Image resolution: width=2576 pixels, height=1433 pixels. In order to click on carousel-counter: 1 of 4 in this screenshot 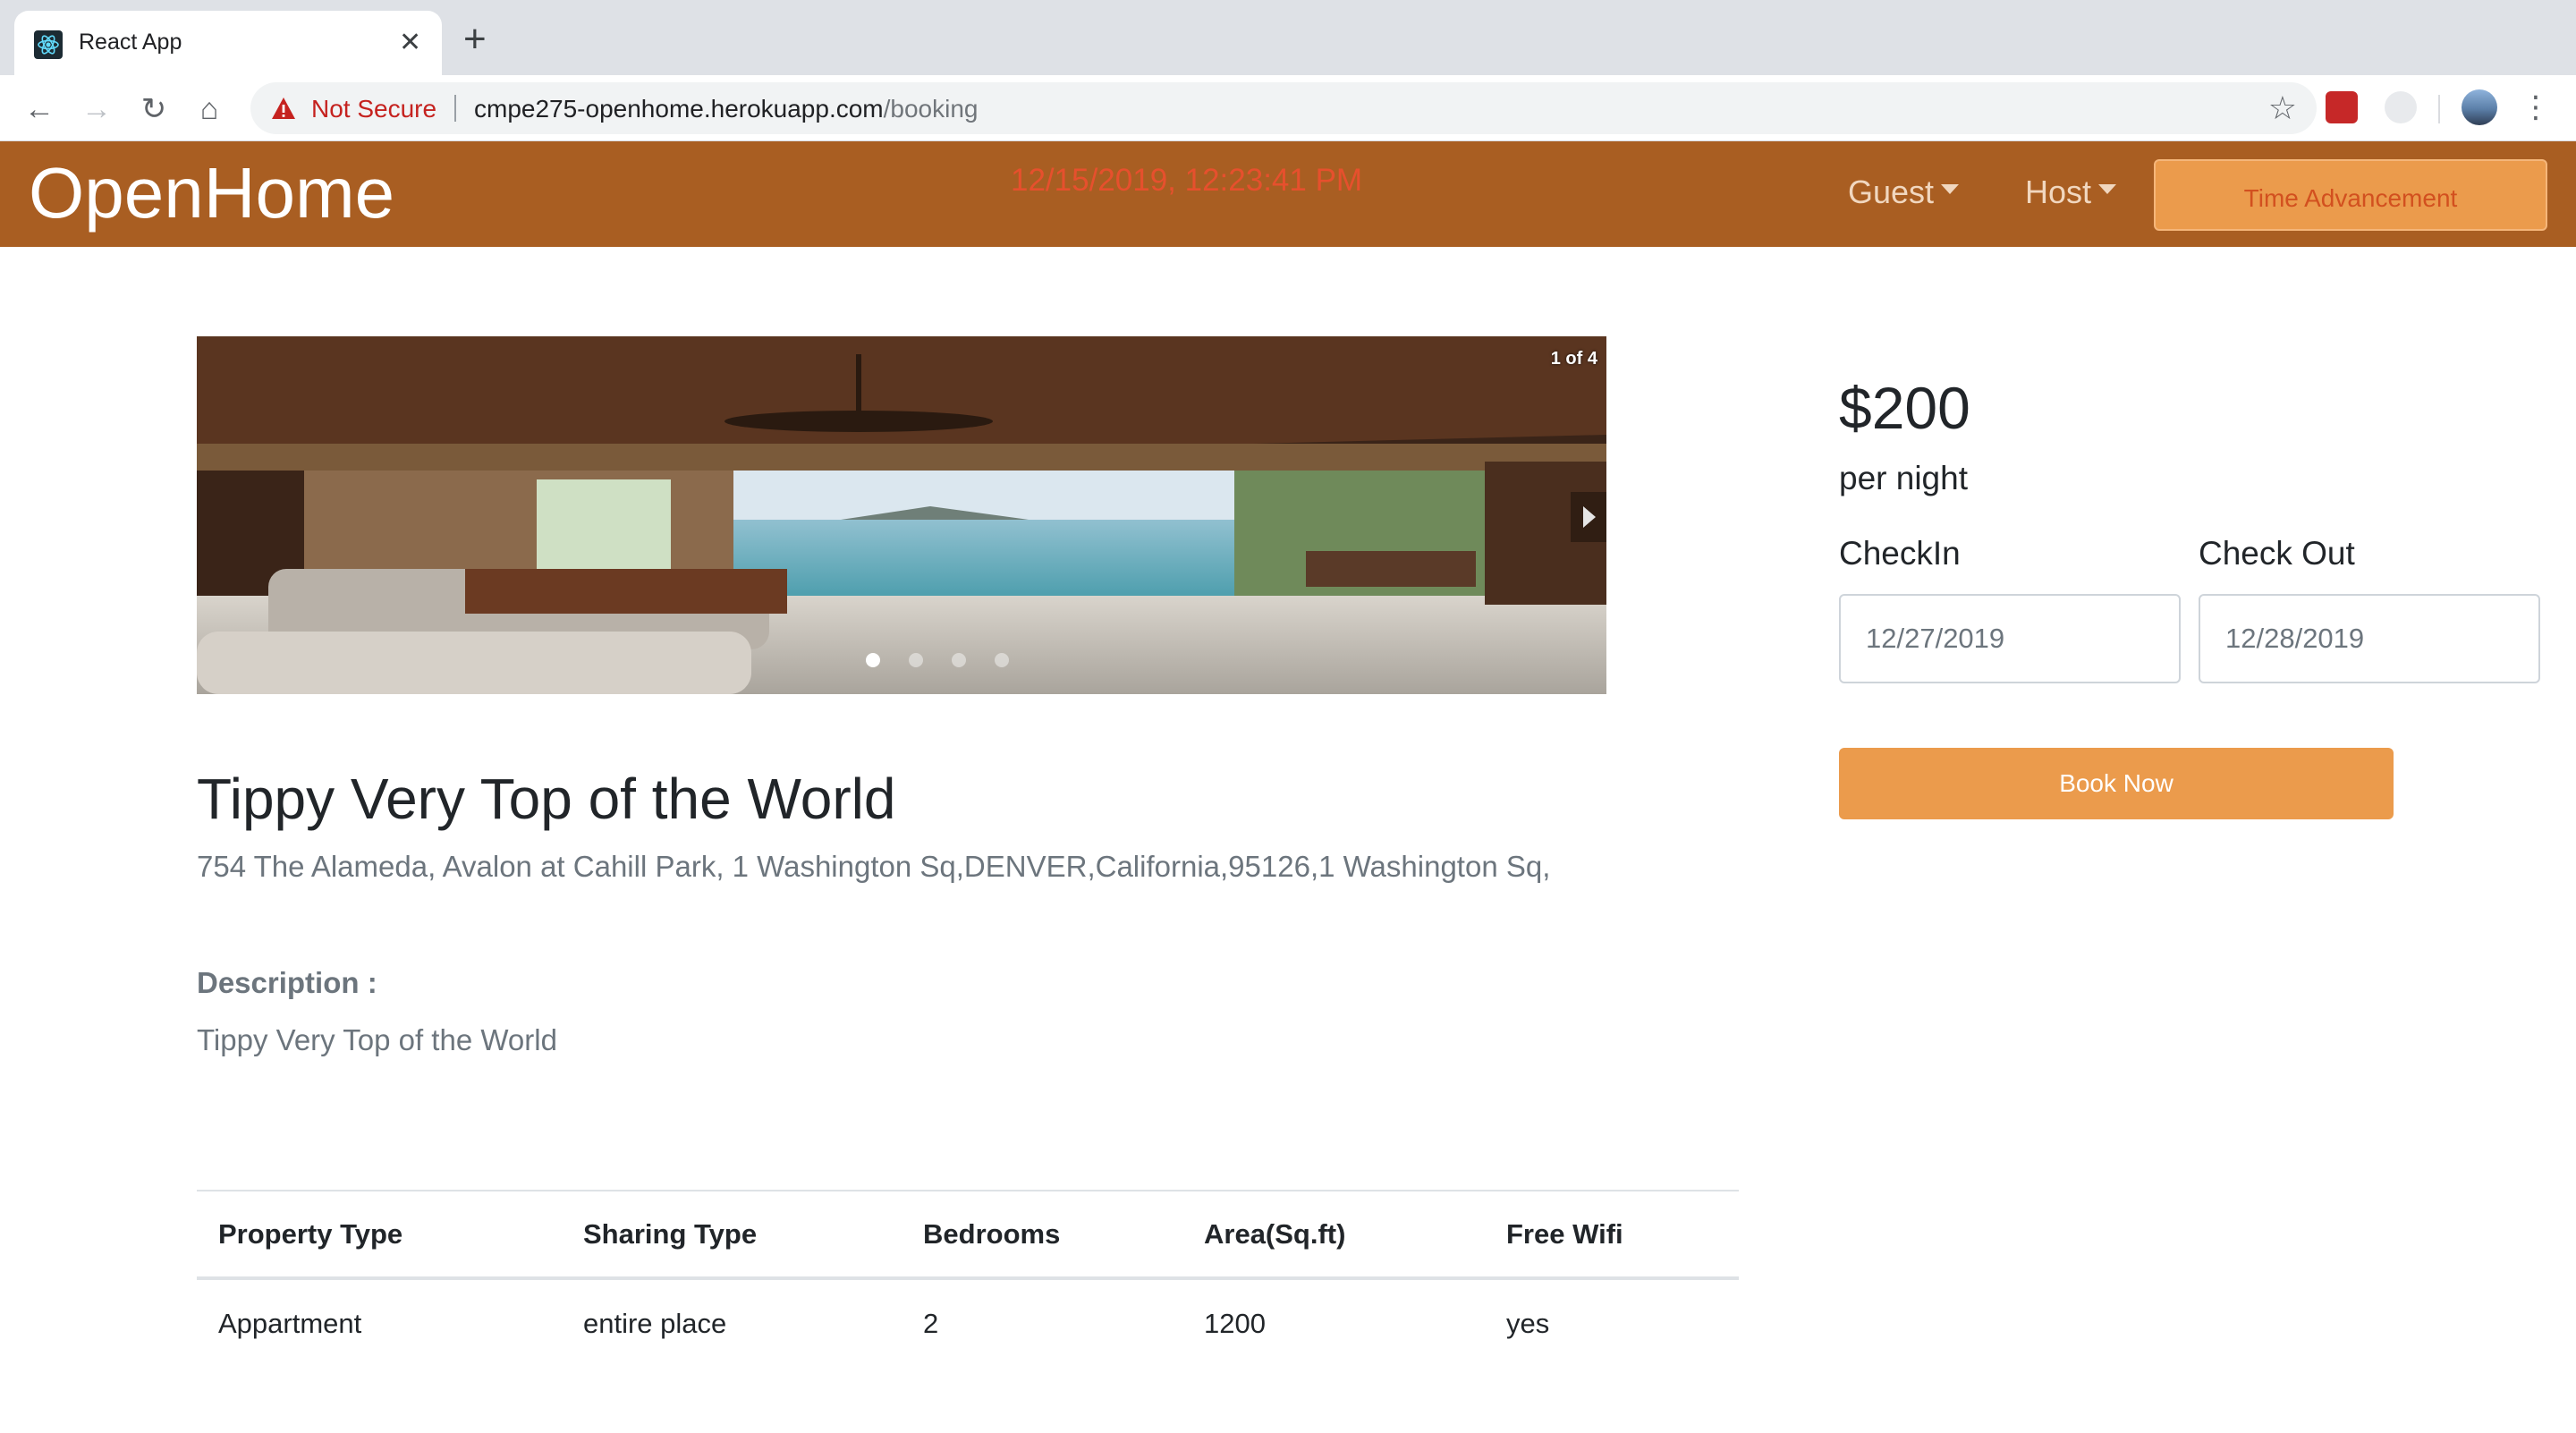, I will do `click(1573, 359)`.